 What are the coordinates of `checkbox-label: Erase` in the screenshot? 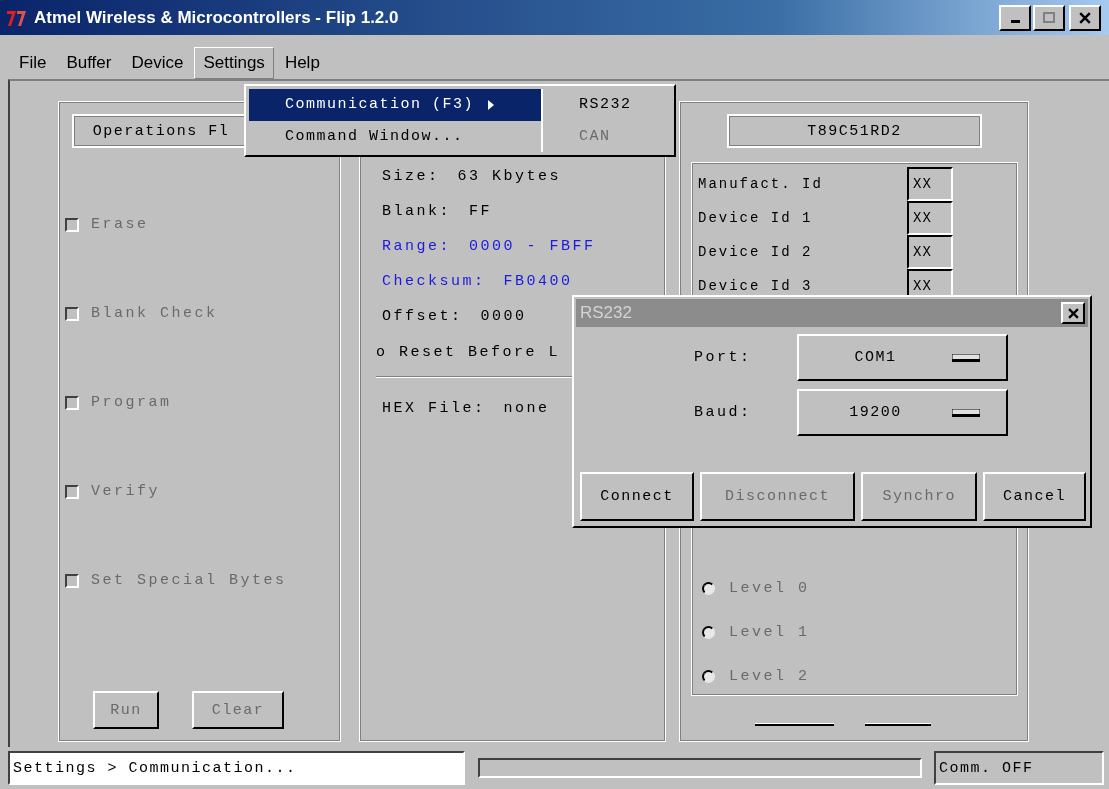 It's located at (120, 224).